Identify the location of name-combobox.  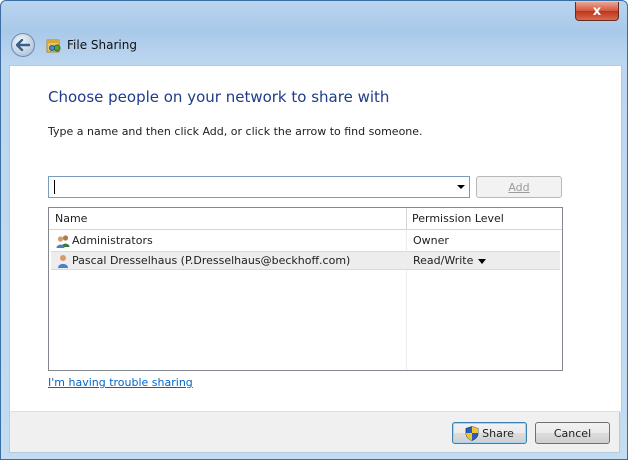
(259, 187).